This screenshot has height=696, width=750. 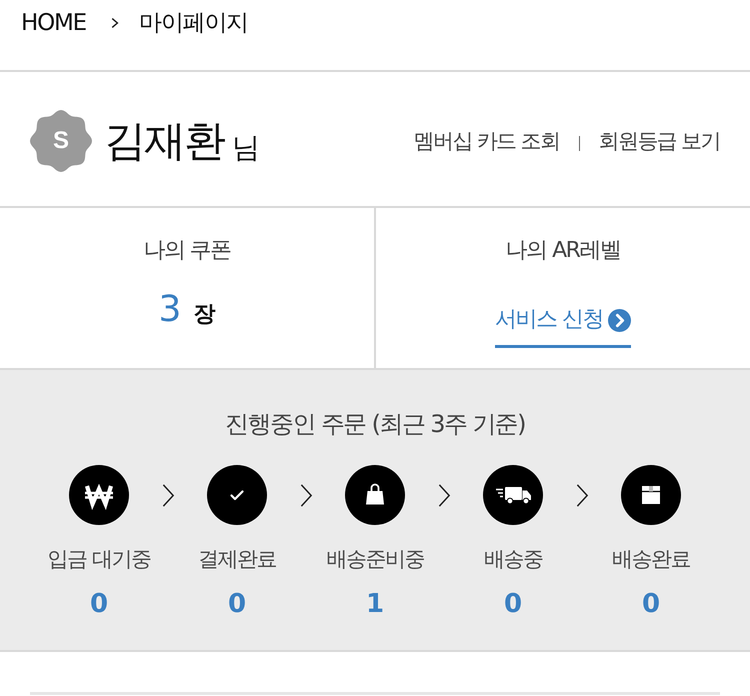 What do you see at coordinates (170, 310) in the screenshot?
I see `coupon-count: 3` at bounding box center [170, 310].